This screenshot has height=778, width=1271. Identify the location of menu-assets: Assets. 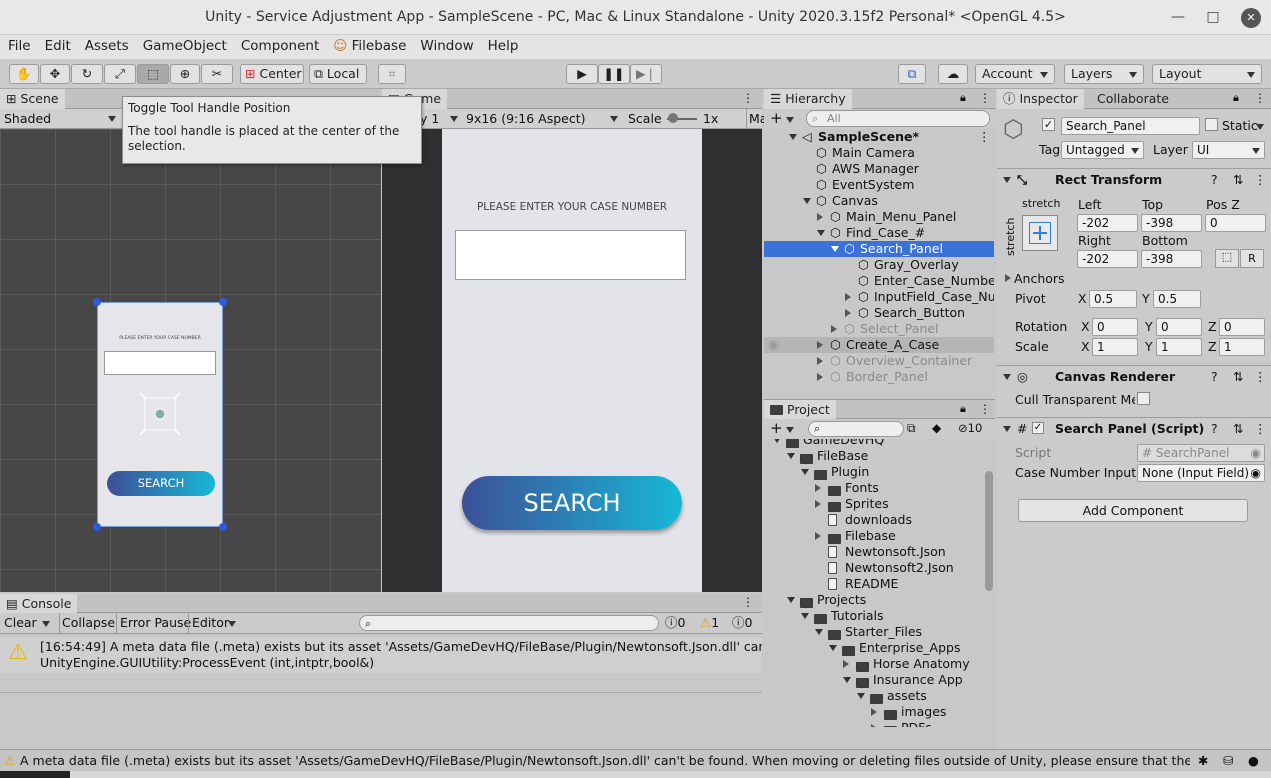
(107, 46).